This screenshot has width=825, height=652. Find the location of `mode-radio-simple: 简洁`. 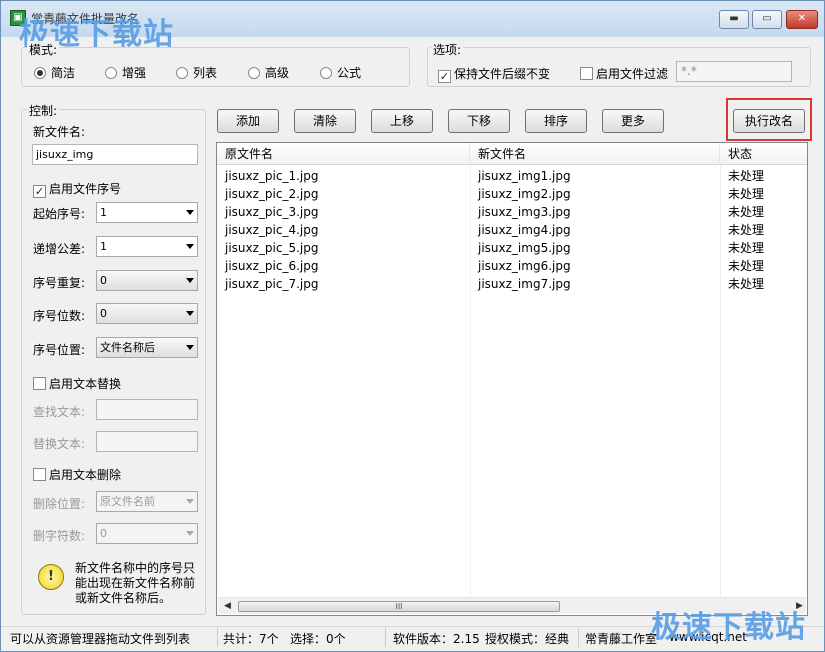

mode-radio-simple: 简洁 is located at coordinates (54, 73).